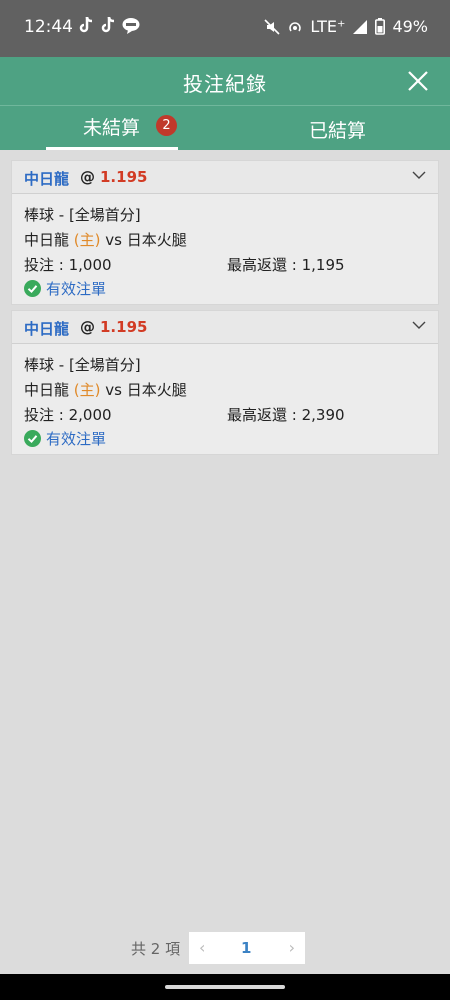 Image resolution: width=450 pixels, height=1000 pixels. What do you see at coordinates (286, 415) in the screenshot?
I see `bet-max-return: 最高返還 : 2,390` at bounding box center [286, 415].